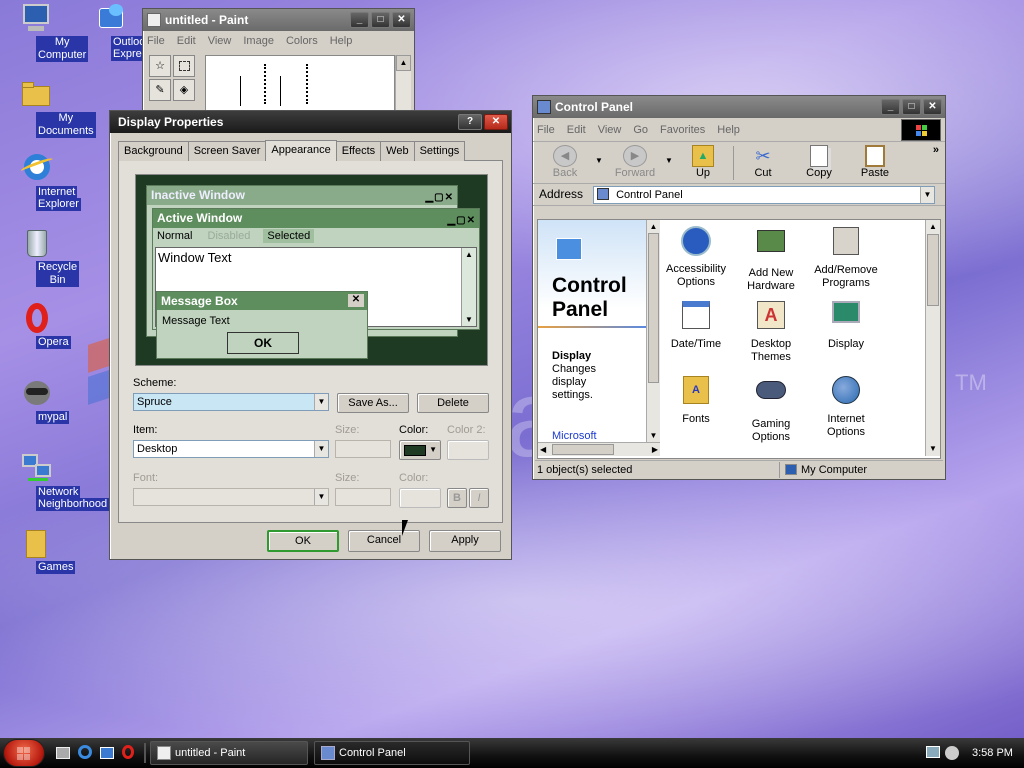  I want to click on desktop-icon-mypal: mypal, so click(37, 400).